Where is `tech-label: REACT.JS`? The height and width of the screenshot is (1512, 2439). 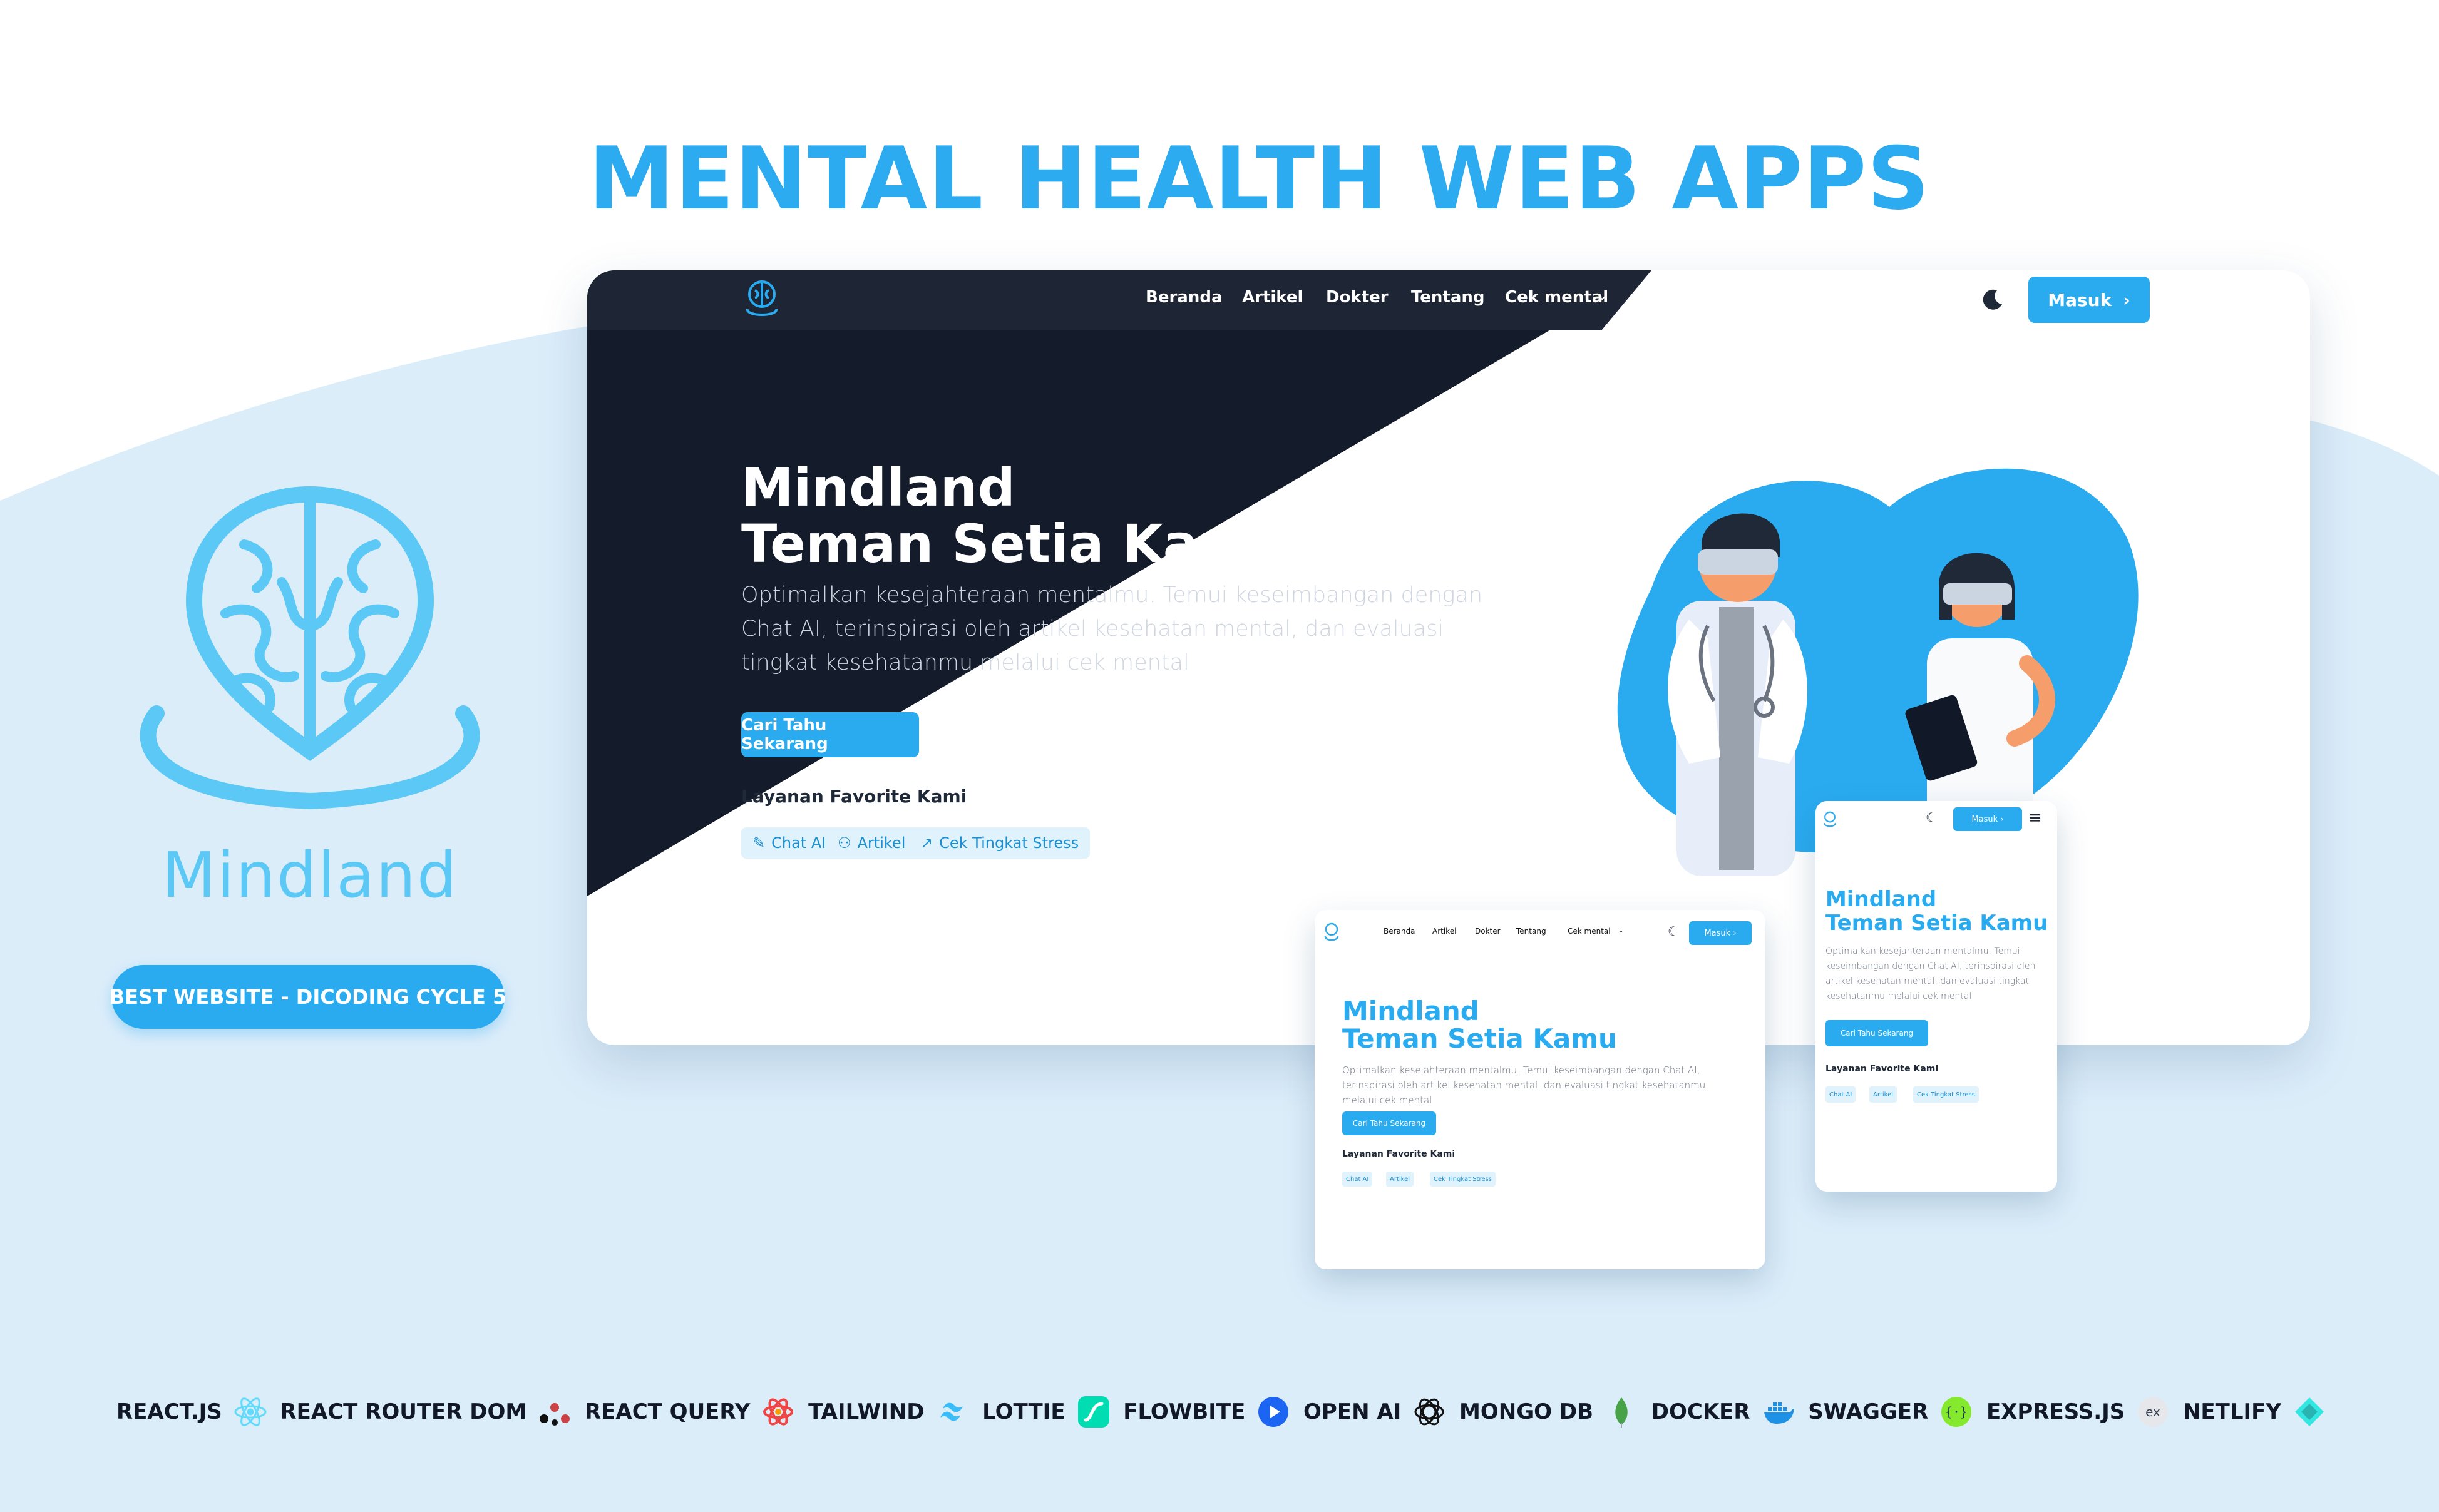
tech-label: REACT.JS is located at coordinates (169, 1411).